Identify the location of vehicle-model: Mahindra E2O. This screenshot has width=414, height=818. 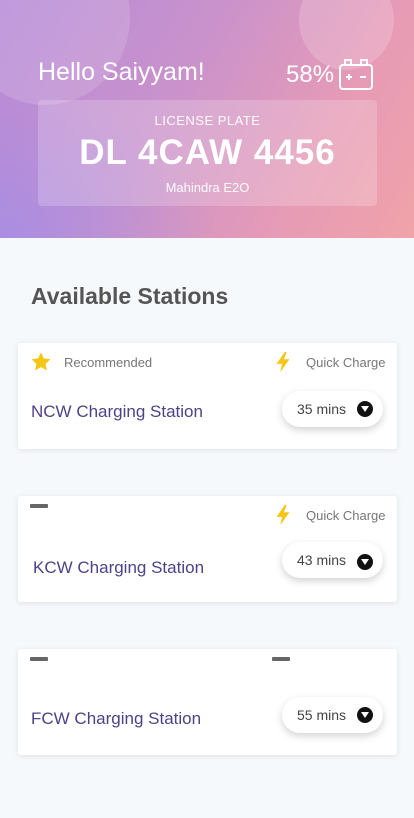
(207, 187).